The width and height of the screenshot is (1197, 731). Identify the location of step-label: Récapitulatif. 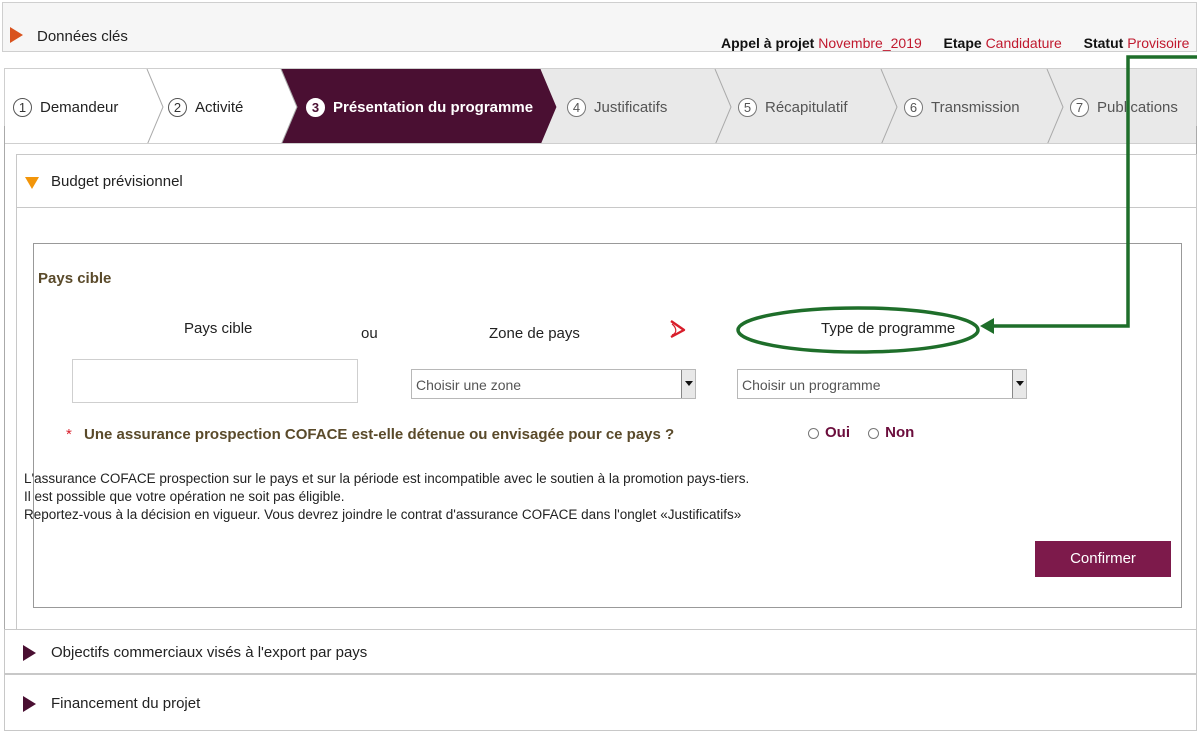
(806, 107).